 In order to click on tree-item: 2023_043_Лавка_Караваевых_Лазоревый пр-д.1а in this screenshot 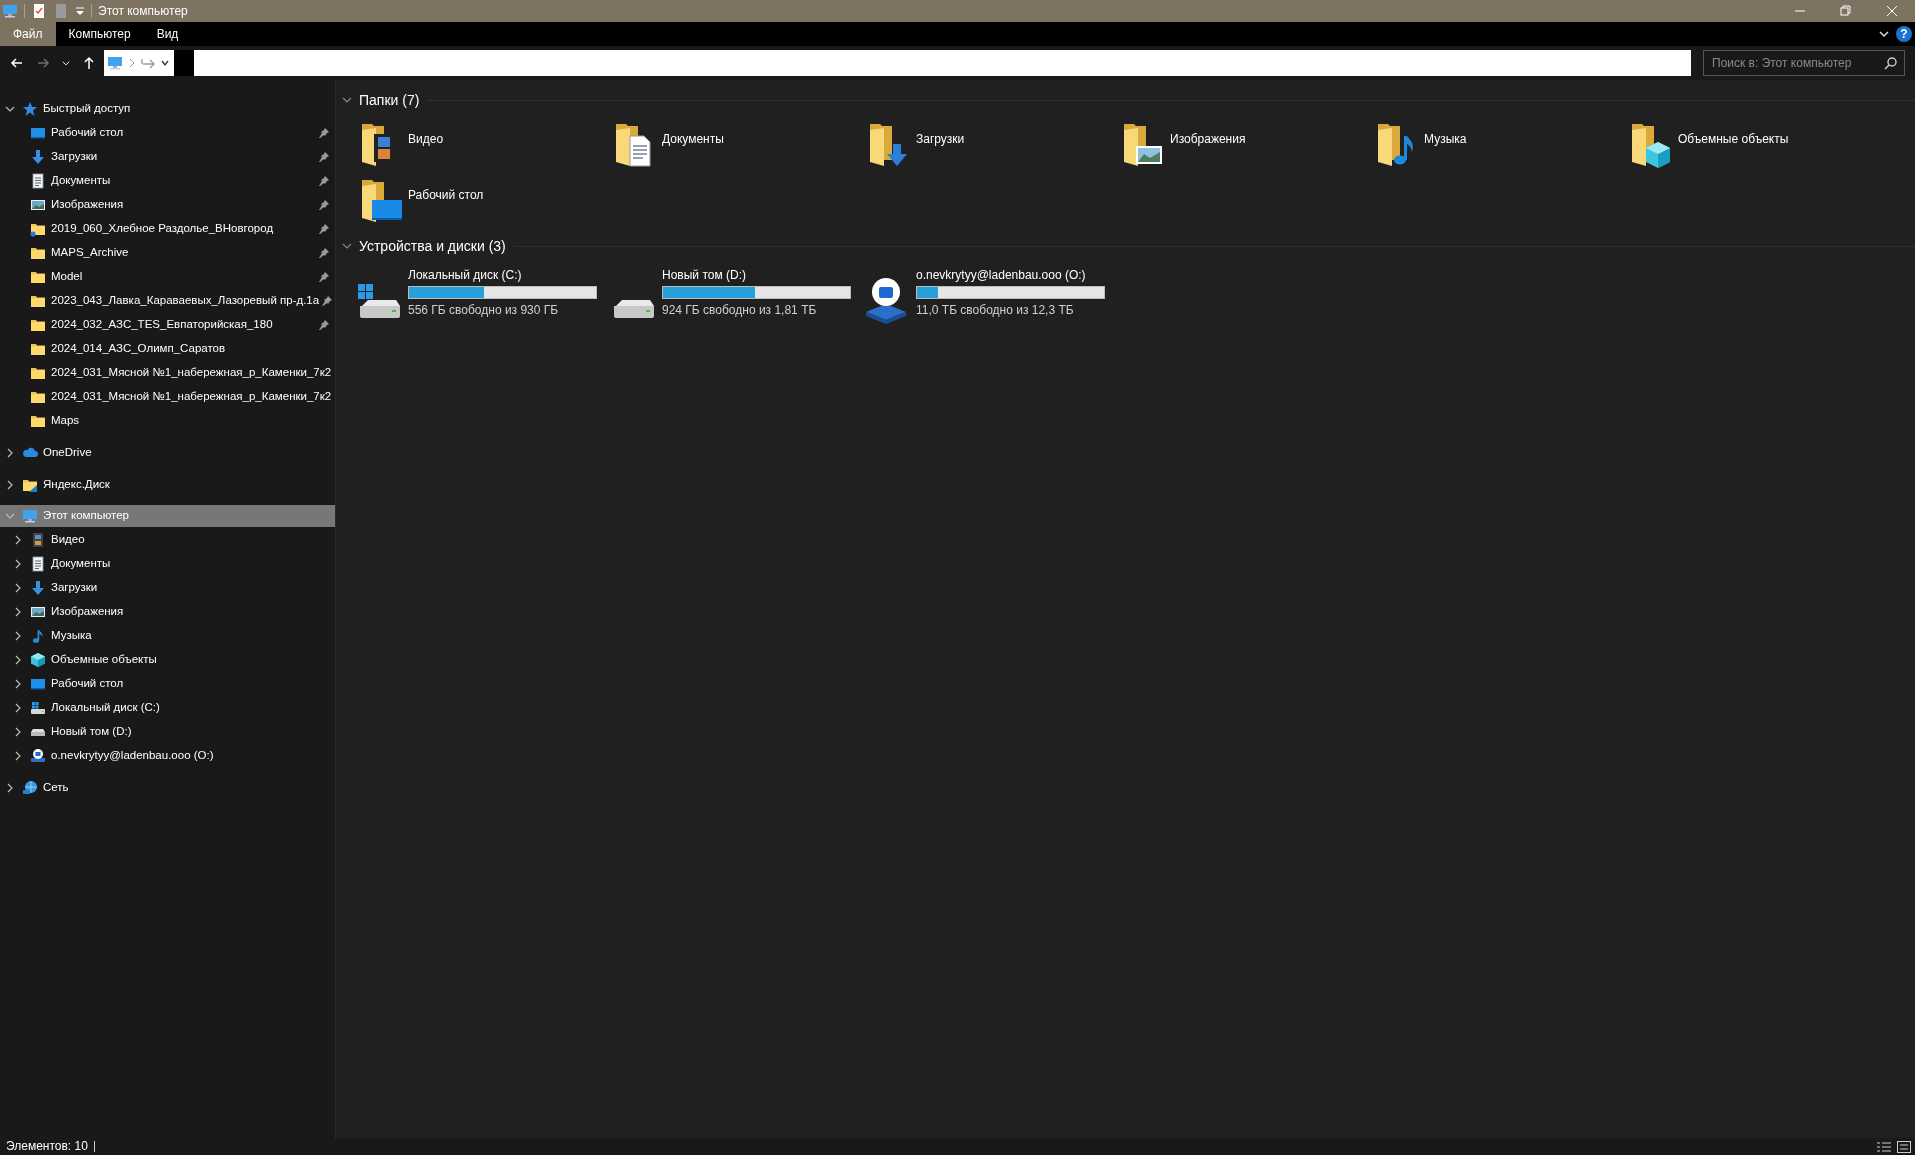, I will do `click(167, 301)`.